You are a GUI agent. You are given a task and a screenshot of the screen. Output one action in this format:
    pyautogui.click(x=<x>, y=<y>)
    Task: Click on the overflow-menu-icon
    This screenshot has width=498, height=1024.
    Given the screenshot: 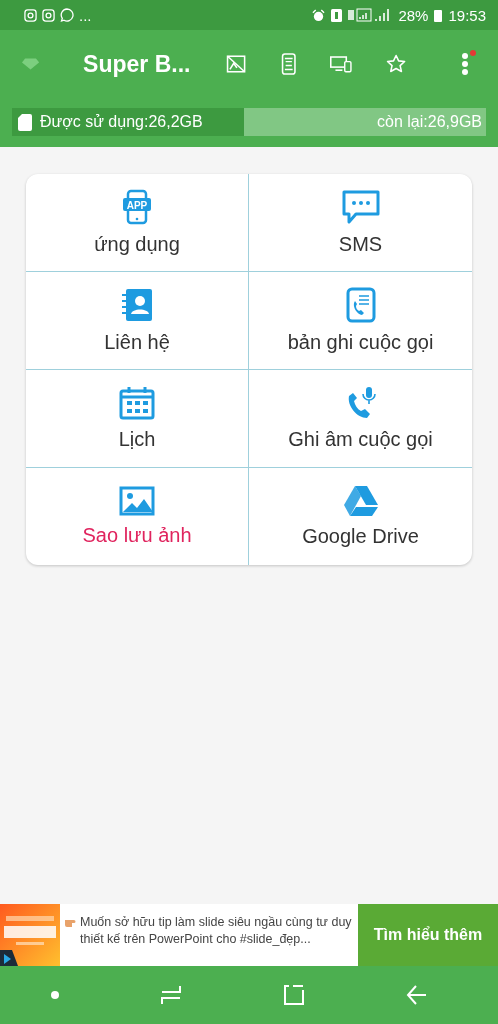 What is the action you would take?
    pyautogui.click(x=468, y=64)
    